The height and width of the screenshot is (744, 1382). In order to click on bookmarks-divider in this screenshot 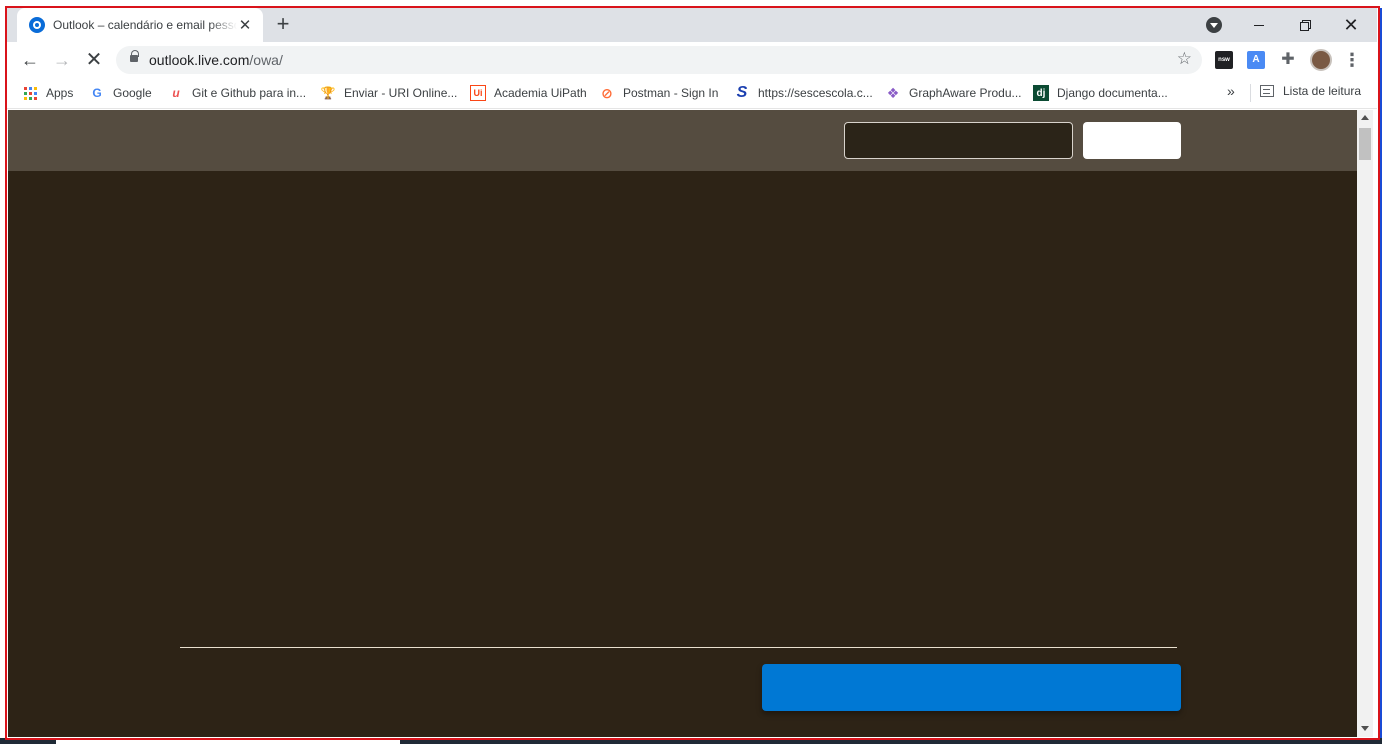, I will do `click(1250, 93)`.